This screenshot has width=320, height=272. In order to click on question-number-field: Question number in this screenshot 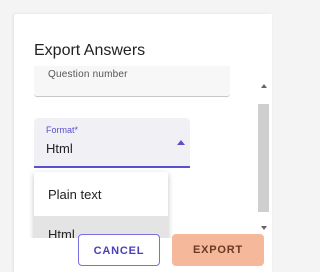, I will do `click(132, 81)`.